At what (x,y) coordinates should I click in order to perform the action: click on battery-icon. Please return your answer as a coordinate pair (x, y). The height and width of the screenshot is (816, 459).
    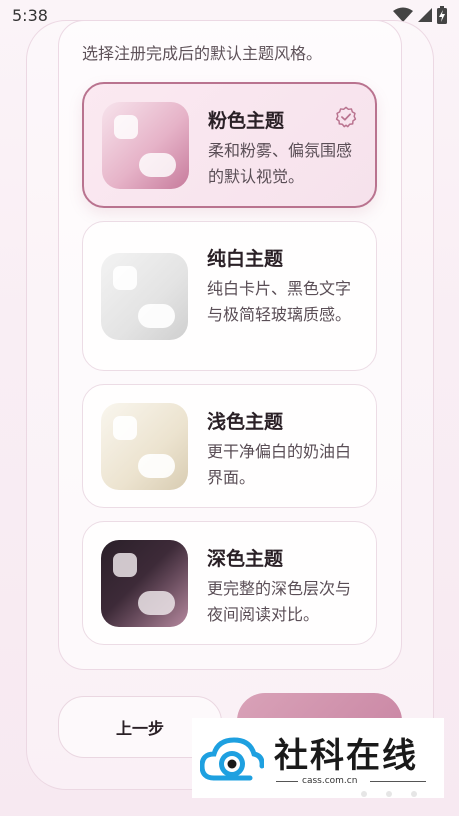
    Looking at the image, I should click on (442, 15).